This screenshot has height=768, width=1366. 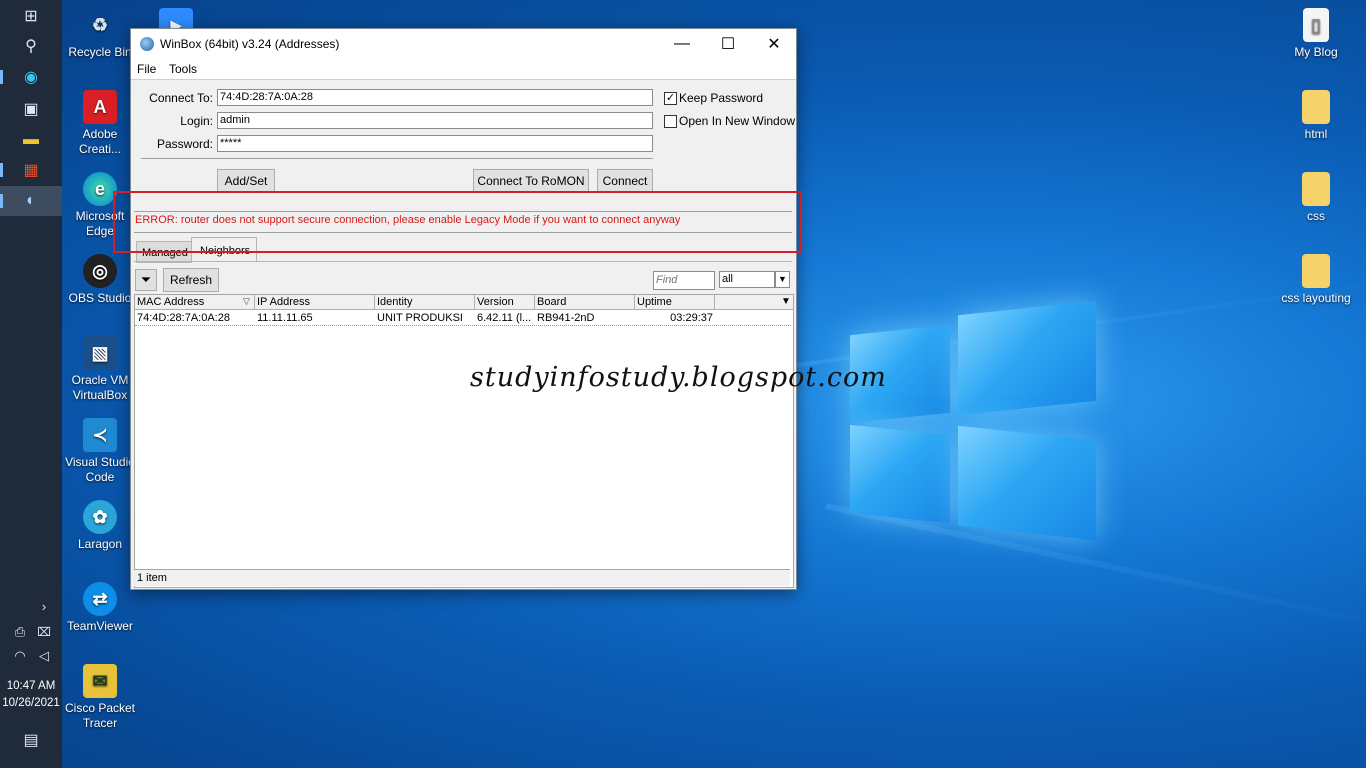 What do you see at coordinates (684, 280) in the screenshot?
I see `find-input` at bounding box center [684, 280].